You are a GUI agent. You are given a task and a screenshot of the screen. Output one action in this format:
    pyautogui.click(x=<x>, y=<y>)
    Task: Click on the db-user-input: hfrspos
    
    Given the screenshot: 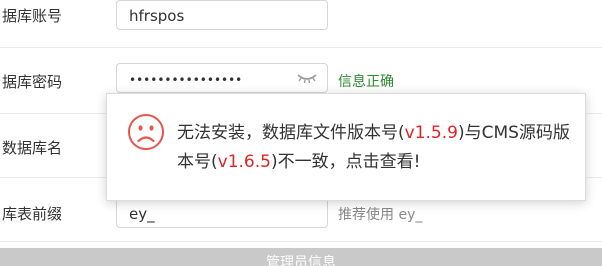 What is the action you would take?
    pyautogui.click(x=222, y=15)
    